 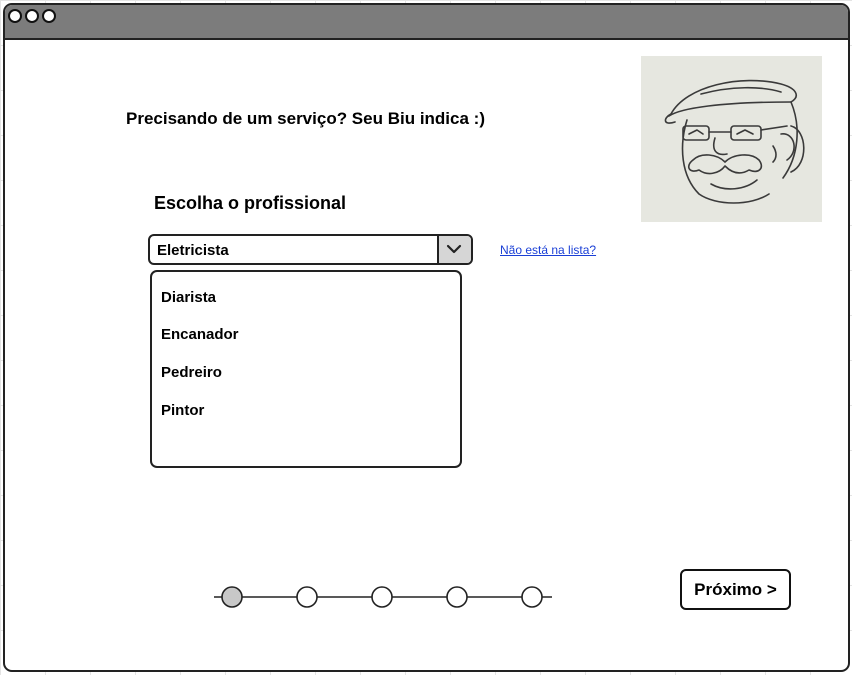 What do you see at coordinates (735, 589) in the screenshot?
I see `next-button: Próximo >` at bounding box center [735, 589].